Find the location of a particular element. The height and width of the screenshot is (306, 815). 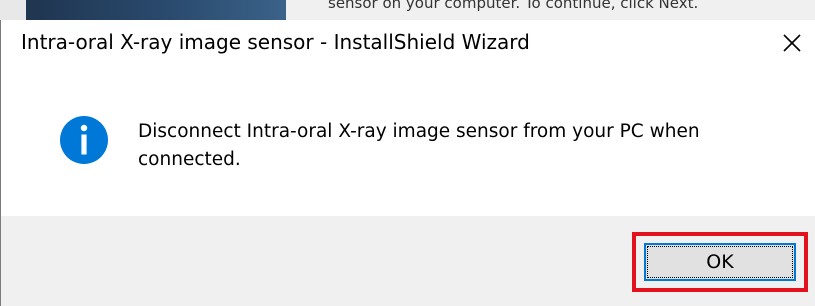

close-icon is located at coordinates (792, 43).